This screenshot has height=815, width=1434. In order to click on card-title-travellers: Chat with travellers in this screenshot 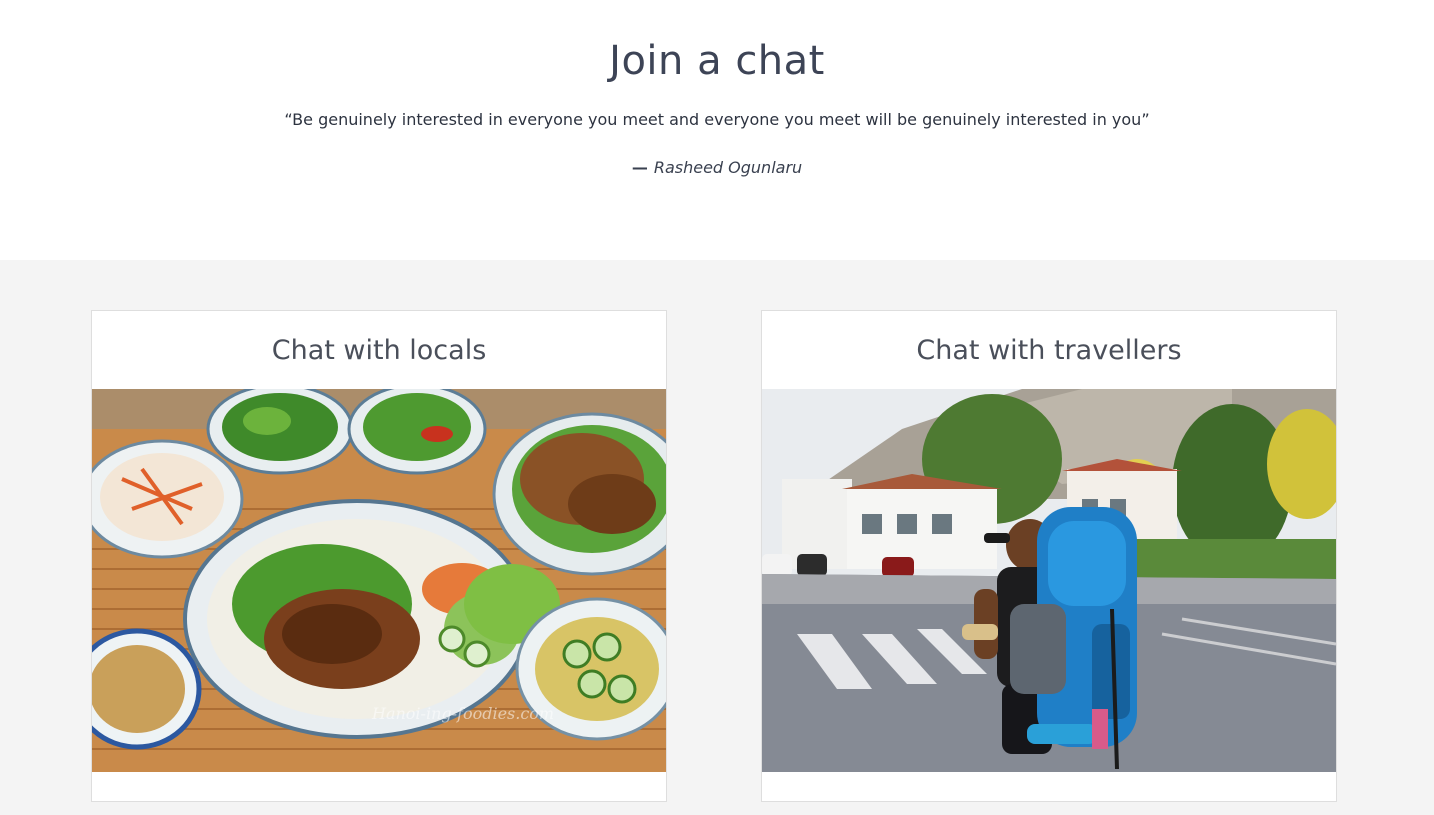, I will do `click(1049, 350)`.